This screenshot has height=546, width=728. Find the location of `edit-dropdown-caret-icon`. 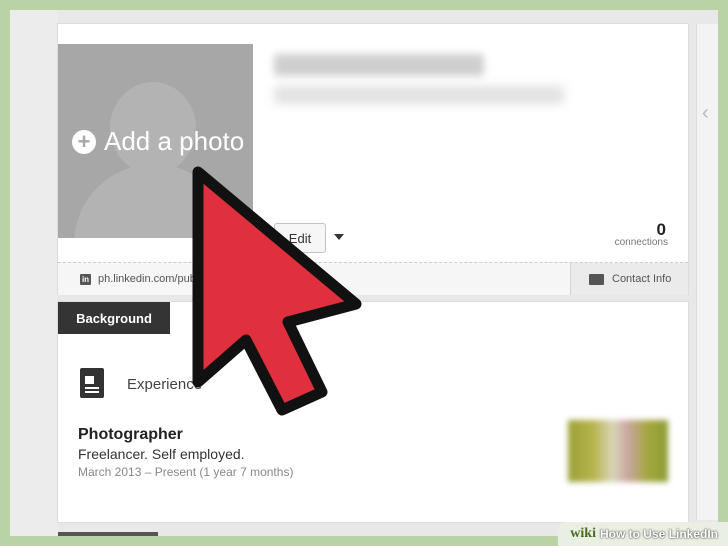

edit-dropdown-caret-icon is located at coordinates (339, 237).